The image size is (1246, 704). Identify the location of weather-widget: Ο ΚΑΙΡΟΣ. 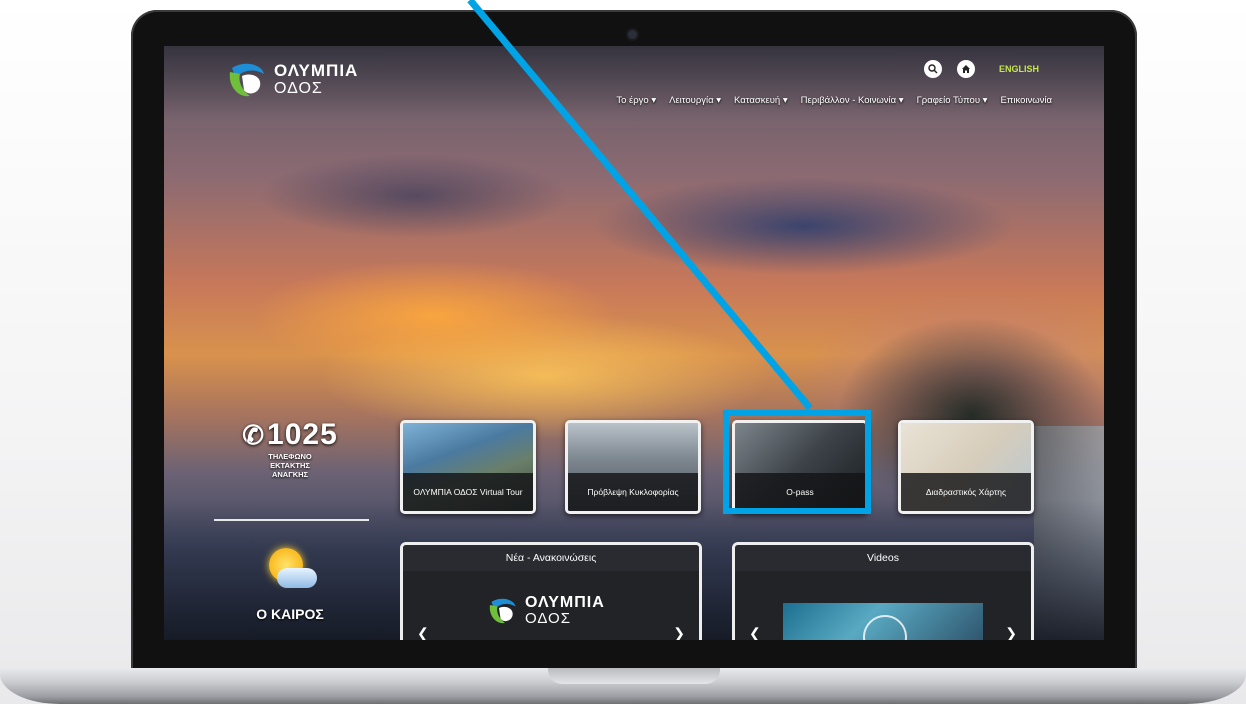
(290, 584).